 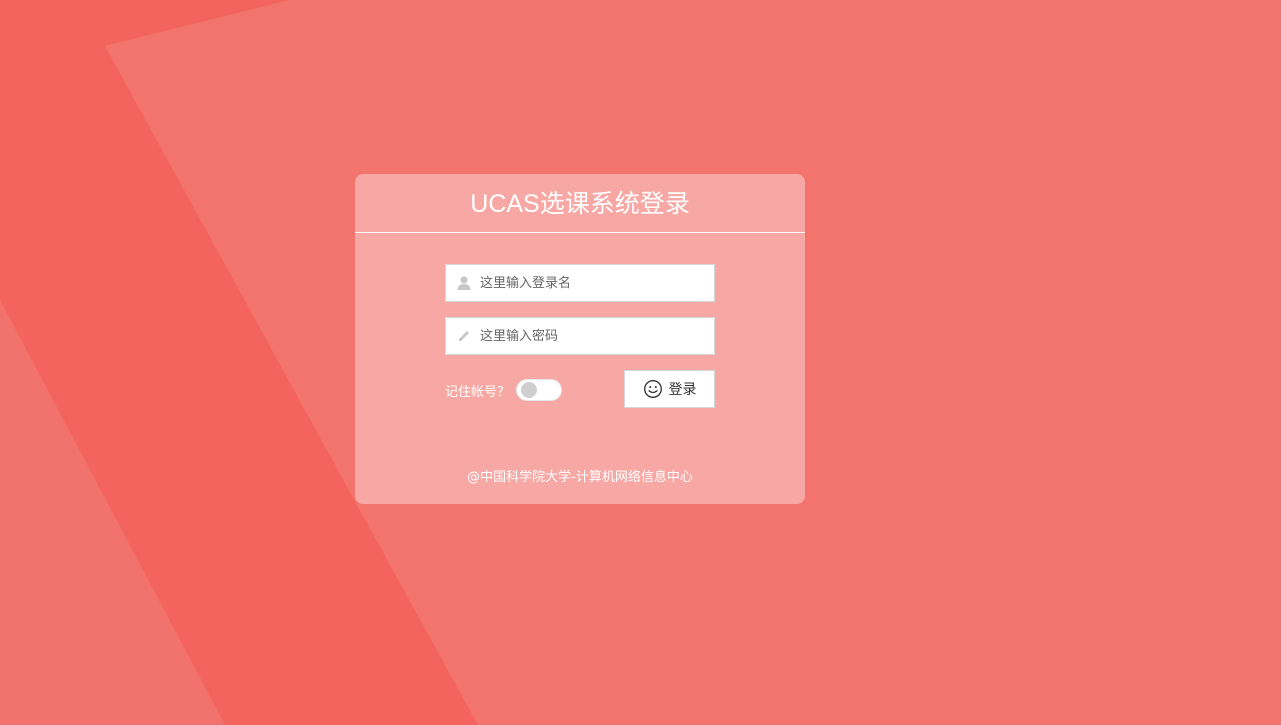 I want to click on username-input, so click(x=594, y=283).